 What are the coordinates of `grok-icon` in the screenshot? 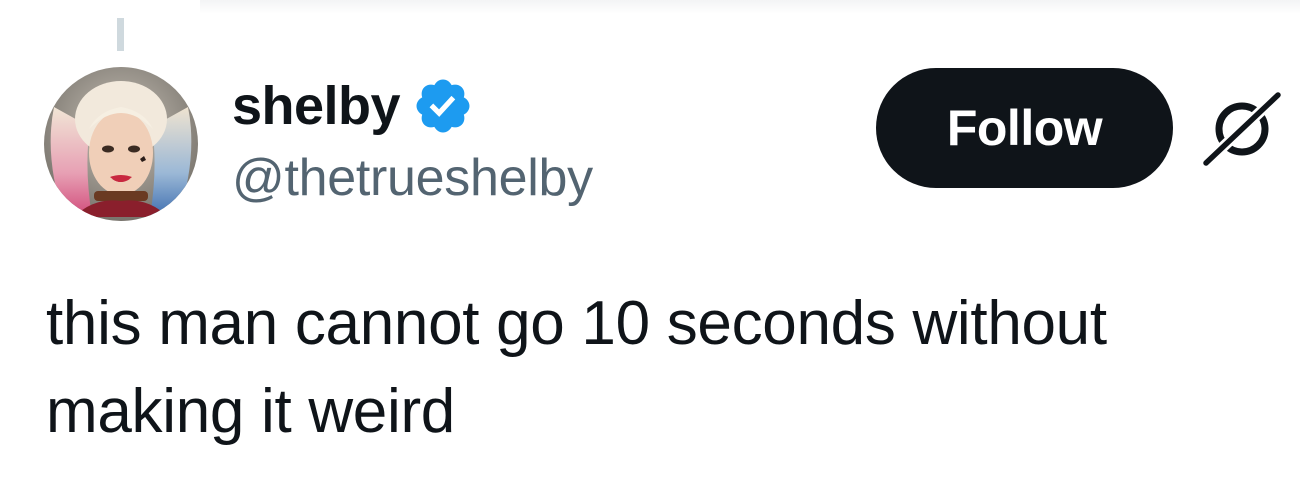 It's located at (1242, 129).